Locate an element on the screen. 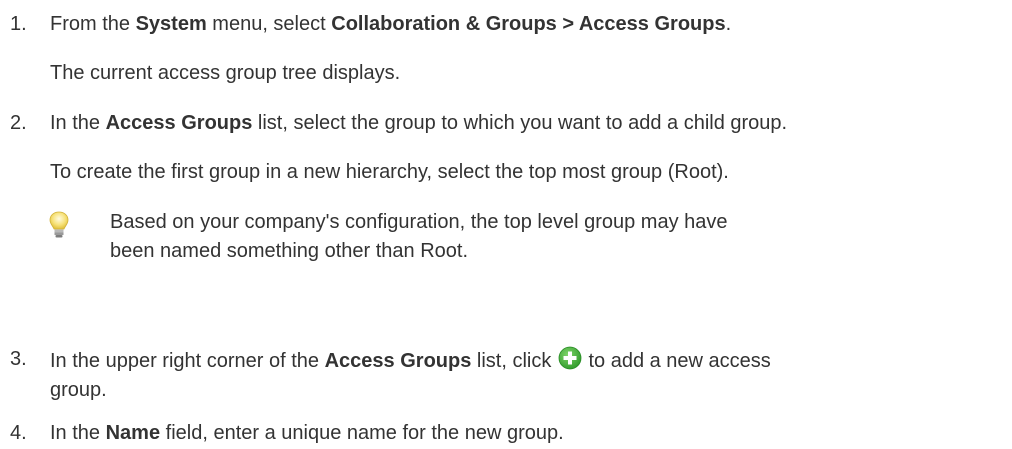  text-run: From the is located at coordinates (93, 24).